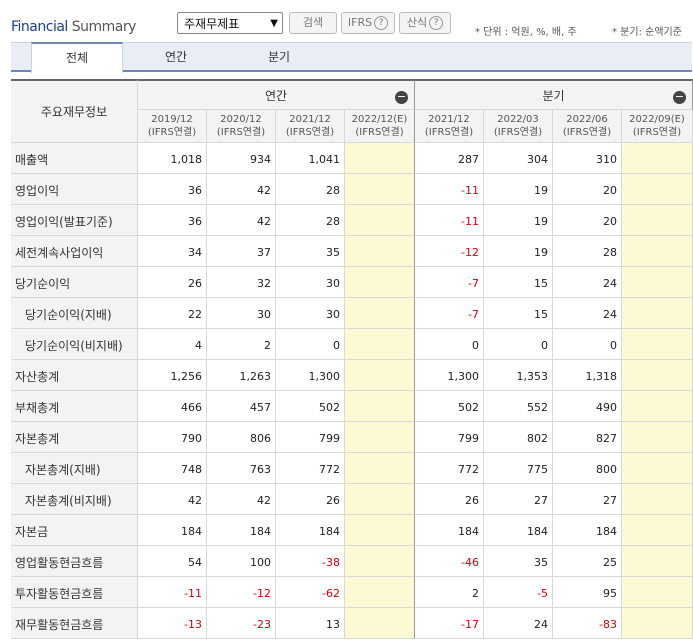 The height and width of the screenshot is (642, 693). I want to click on cell-value: 748, so click(191, 469).